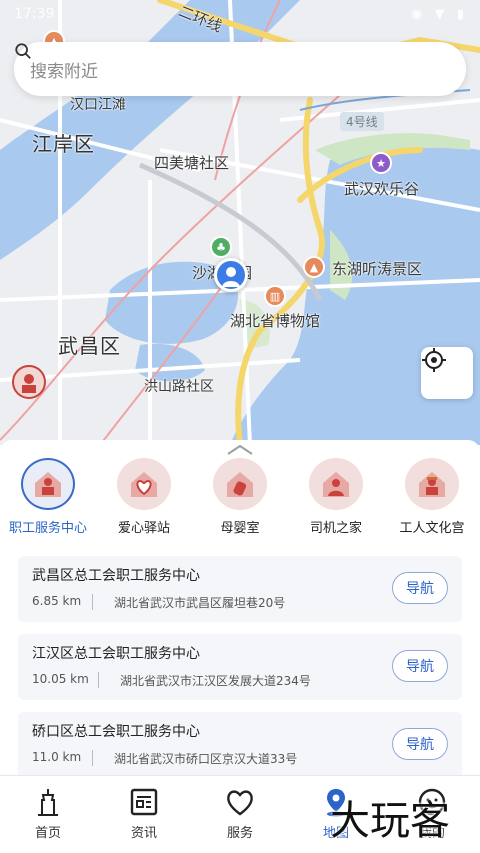 The height and width of the screenshot is (853, 480). Describe the element at coordinates (336, 484) in the screenshot. I see `driver-home-icon` at that location.